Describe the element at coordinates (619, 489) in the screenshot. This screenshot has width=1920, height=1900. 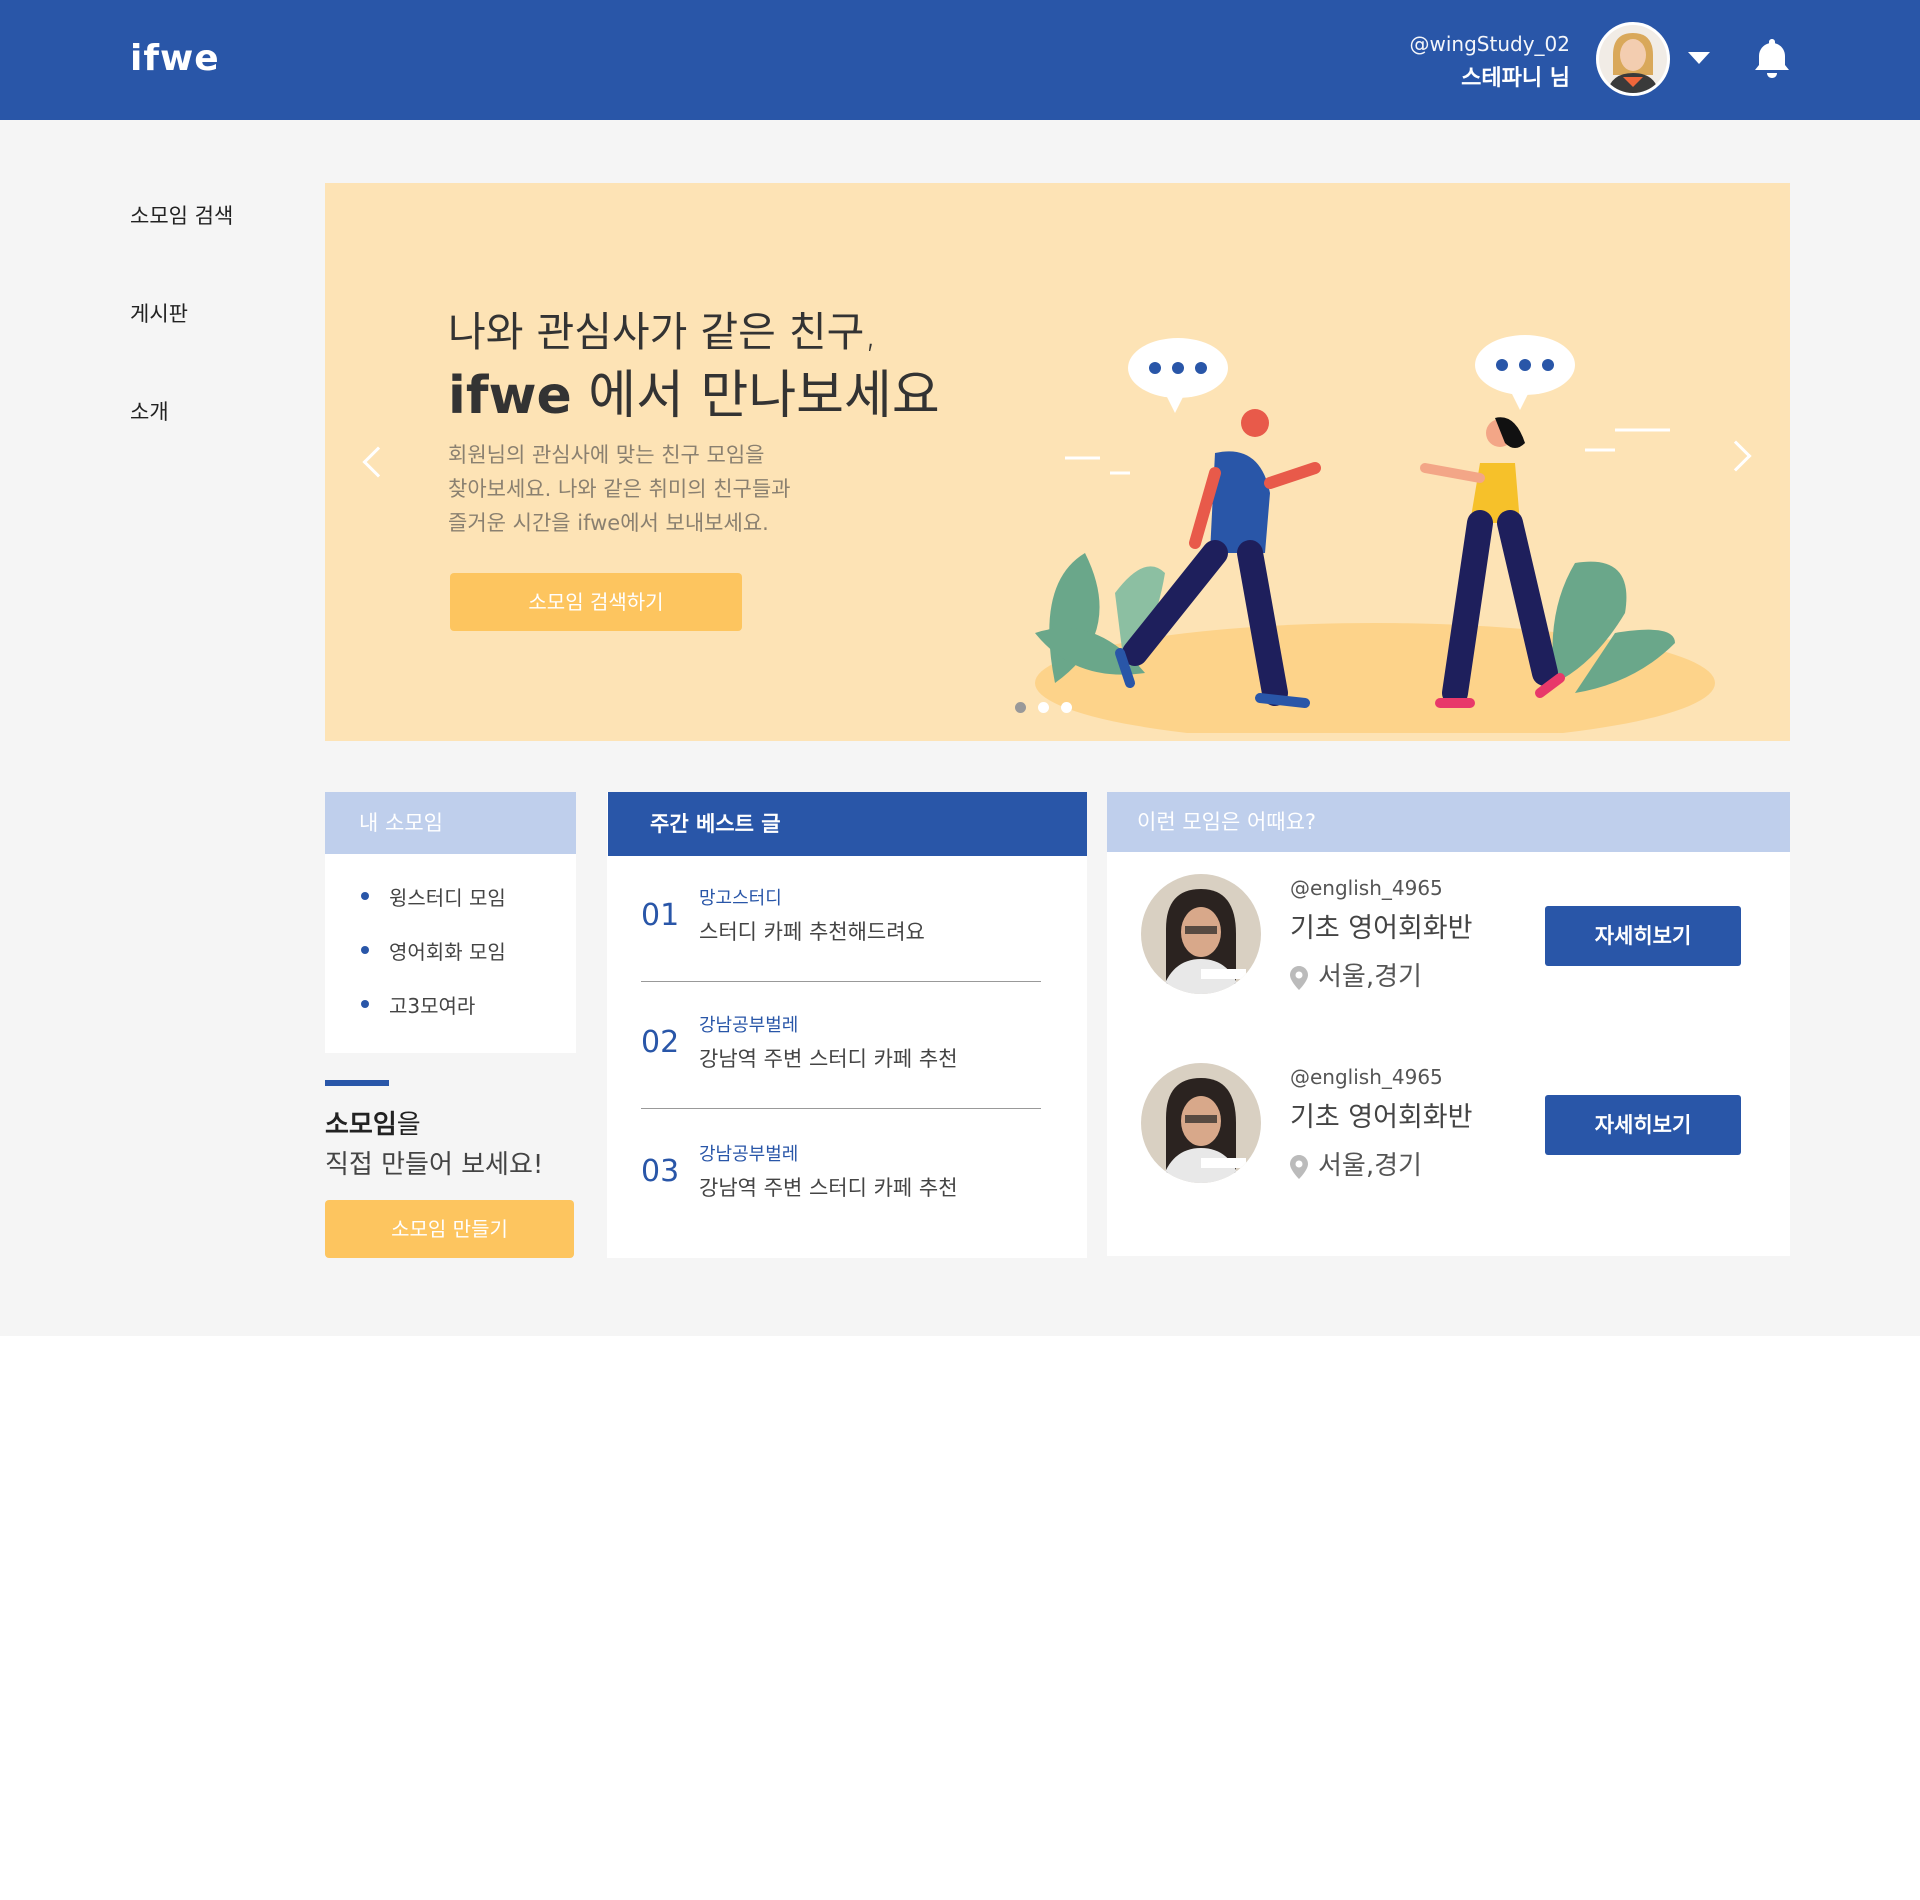
I see `hero-desc-line: 찾아보세요. 나와 같은 취미의 친구들과` at that location.